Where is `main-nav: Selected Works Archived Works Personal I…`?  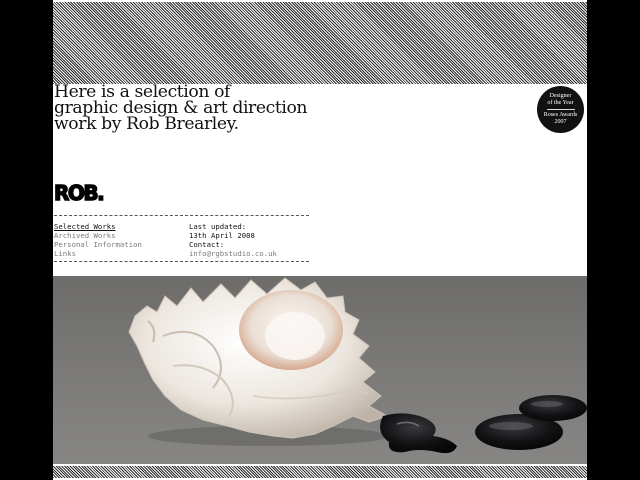
main-nav: Selected Works Archived Works Personal I… is located at coordinates (98, 240).